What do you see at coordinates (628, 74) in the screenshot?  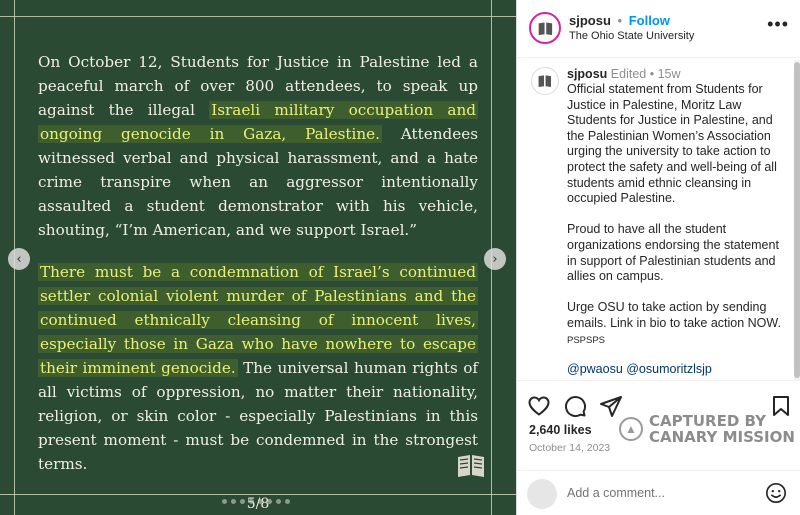 I see `edited-label: Edited` at bounding box center [628, 74].